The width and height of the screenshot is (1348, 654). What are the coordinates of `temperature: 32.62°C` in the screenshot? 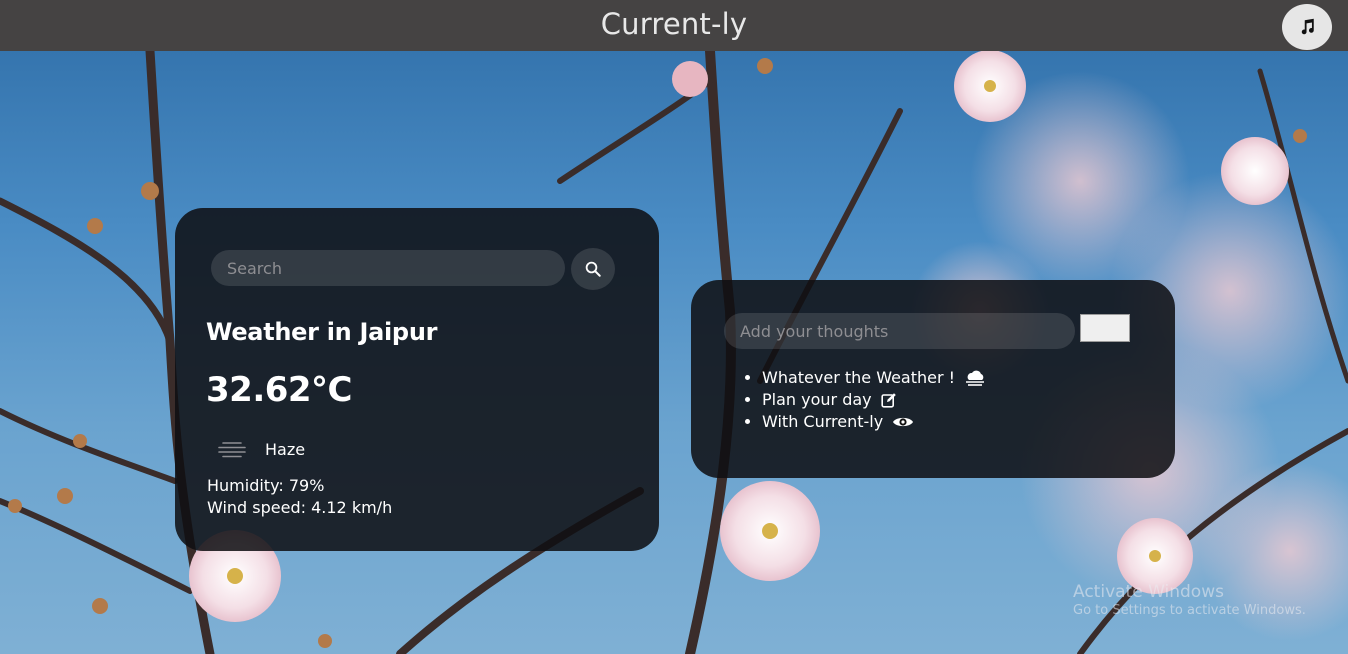 It's located at (279, 390).